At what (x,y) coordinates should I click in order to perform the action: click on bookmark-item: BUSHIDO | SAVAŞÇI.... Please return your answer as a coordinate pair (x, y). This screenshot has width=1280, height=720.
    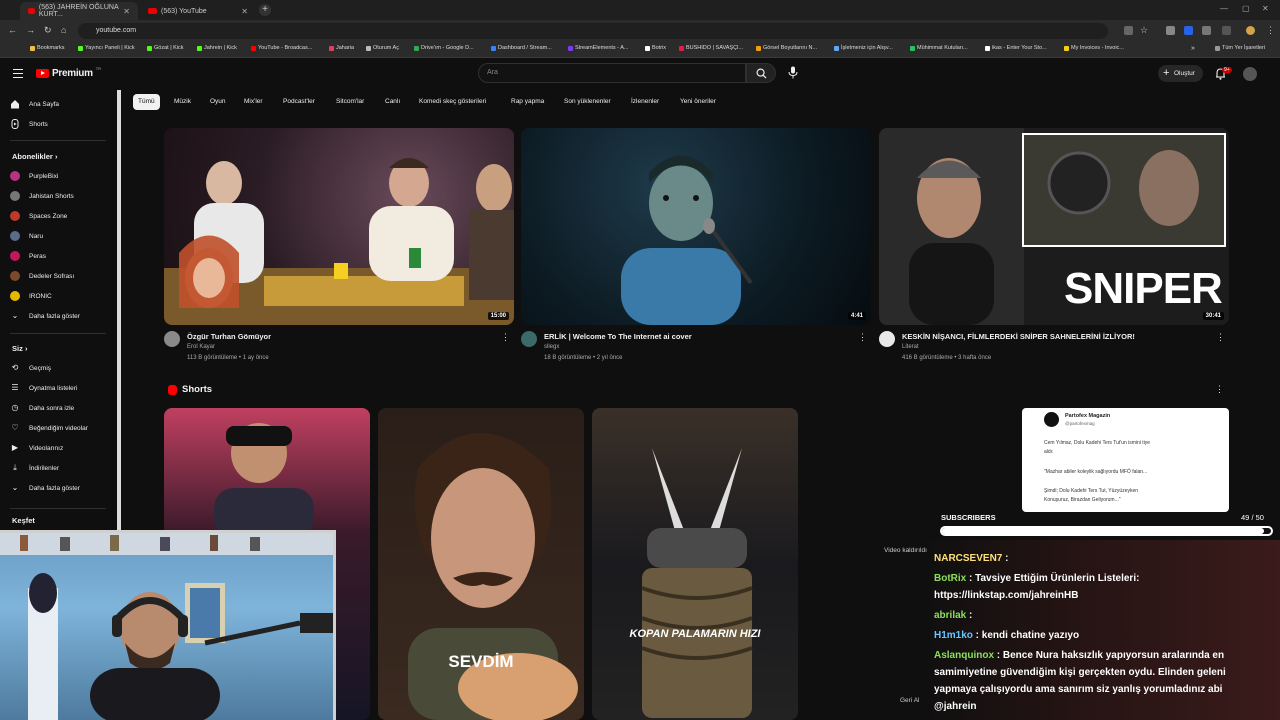
    Looking at the image, I should click on (711, 48).